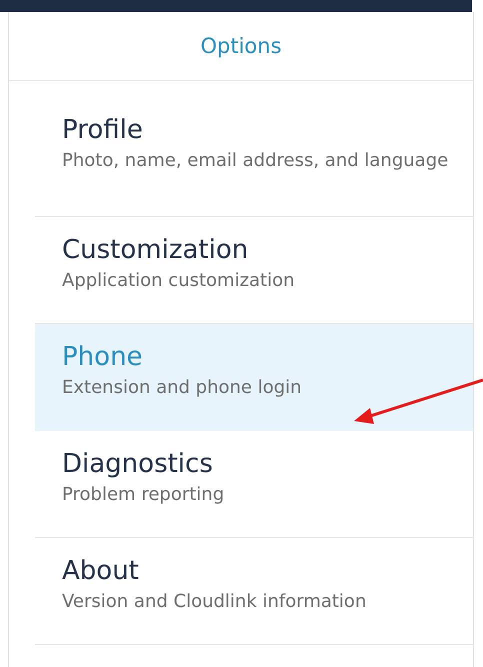 The height and width of the screenshot is (667, 483). What do you see at coordinates (215, 602) in the screenshot?
I see `item-description: Version and Cloudlink information` at bounding box center [215, 602].